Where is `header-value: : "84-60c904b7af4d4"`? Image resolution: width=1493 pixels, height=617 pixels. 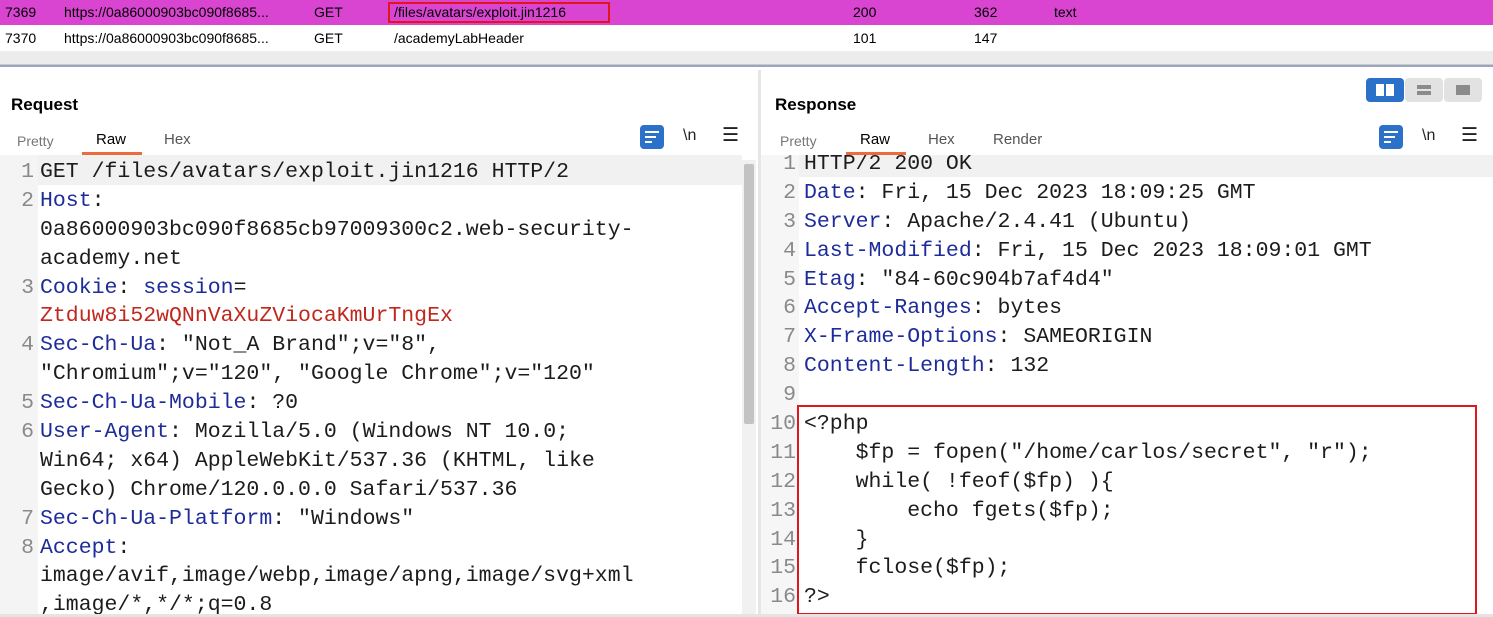 header-value: : "84-60c904b7af4d4" is located at coordinates (984, 279).